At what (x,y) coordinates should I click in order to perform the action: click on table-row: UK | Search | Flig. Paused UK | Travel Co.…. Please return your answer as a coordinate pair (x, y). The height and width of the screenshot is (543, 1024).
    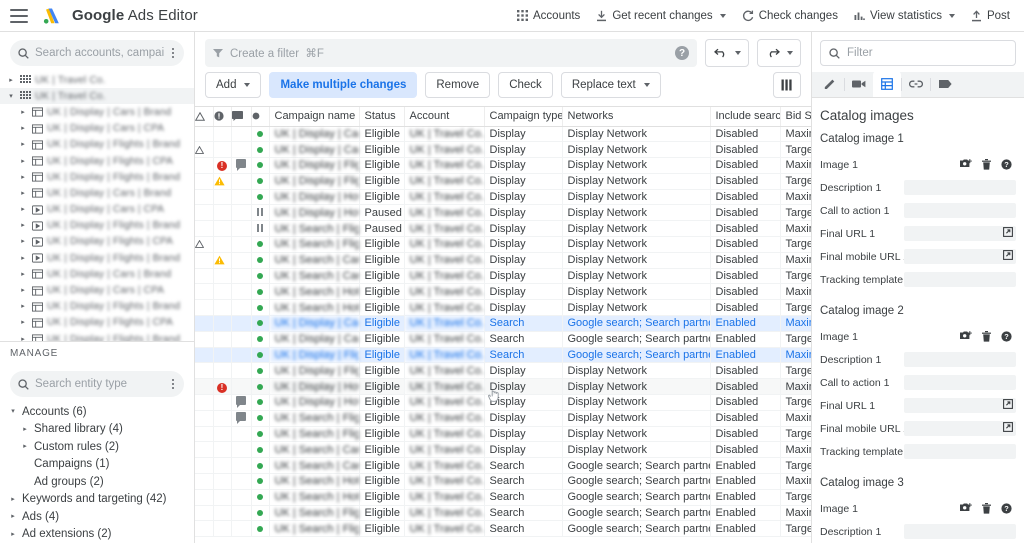
    Looking at the image, I should click on (503, 229).